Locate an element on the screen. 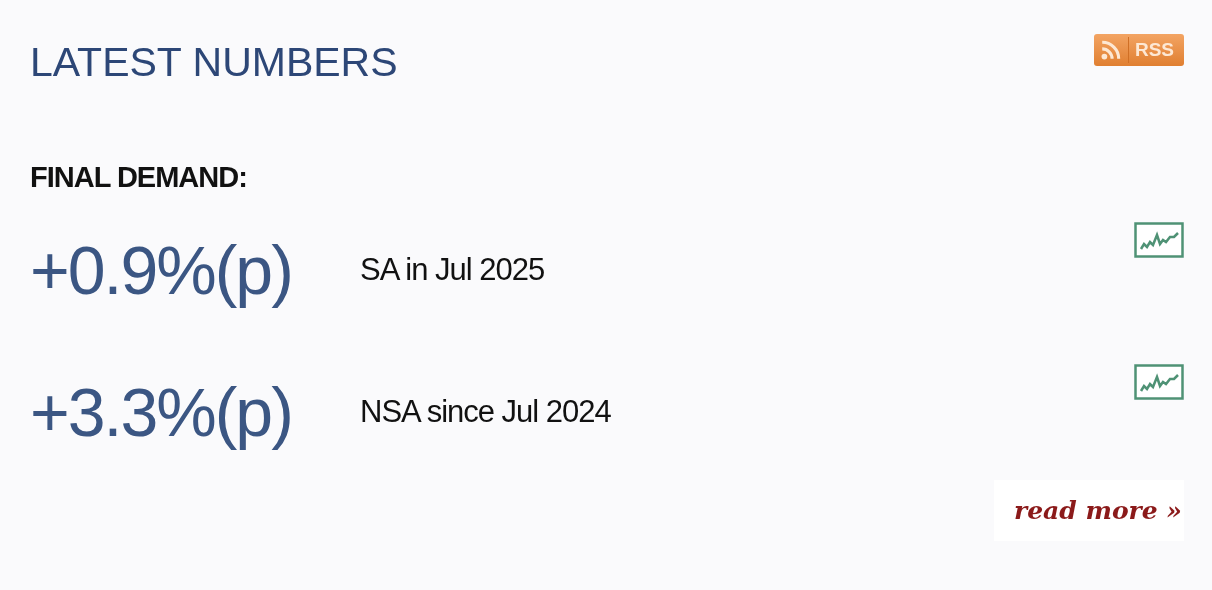 The image size is (1212, 590). feed-icon is located at coordinates (1110, 50).